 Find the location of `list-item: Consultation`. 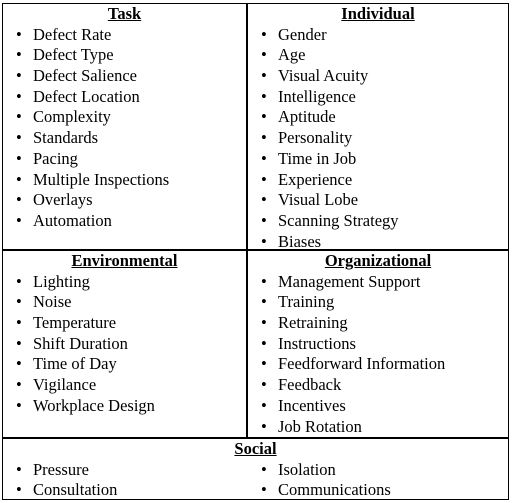

list-item: Consultation is located at coordinates (124, 490).